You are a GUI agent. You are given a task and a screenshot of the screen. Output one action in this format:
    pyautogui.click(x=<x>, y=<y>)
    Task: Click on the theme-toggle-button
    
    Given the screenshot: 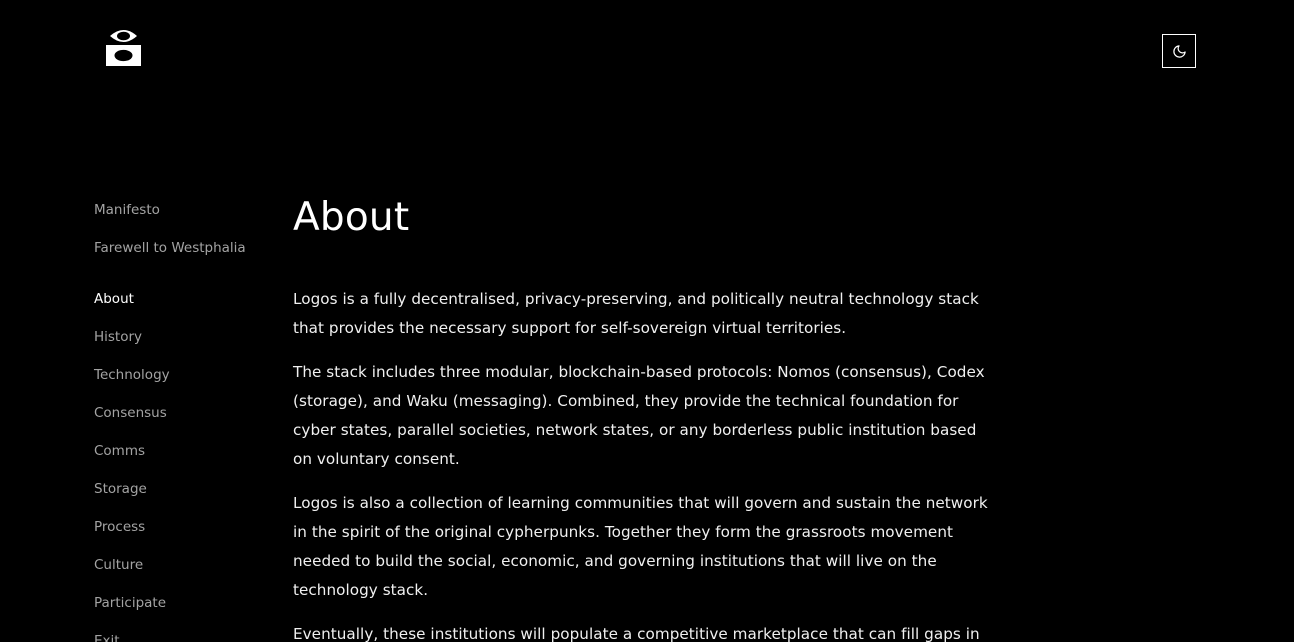 What is the action you would take?
    pyautogui.click(x=1179, y=51)
    